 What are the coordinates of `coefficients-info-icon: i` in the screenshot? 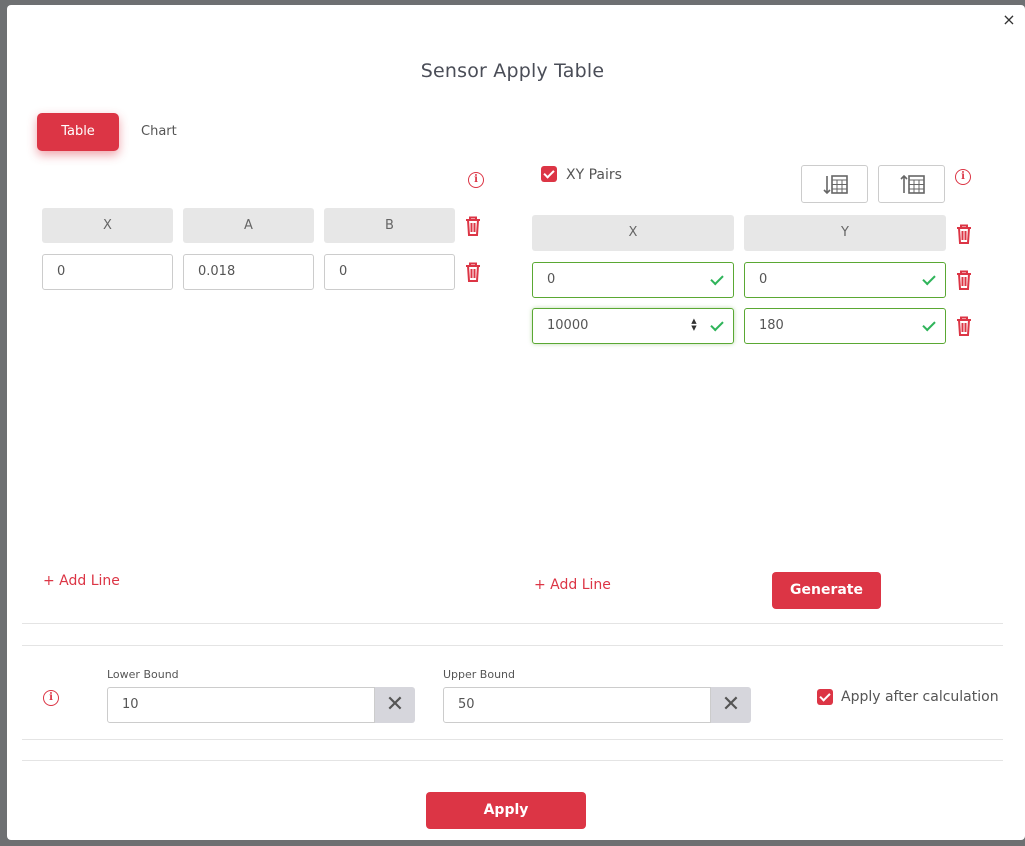 It's located at (476, 180).